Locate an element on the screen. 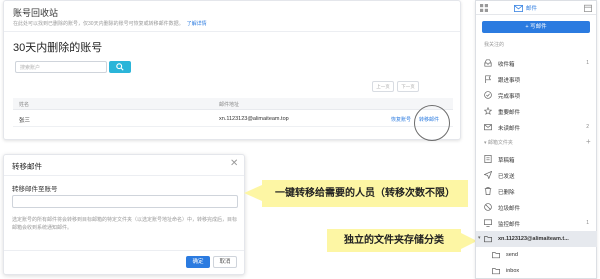  page-title: 30天内删除的账号 is located at coordinates (58, 48).